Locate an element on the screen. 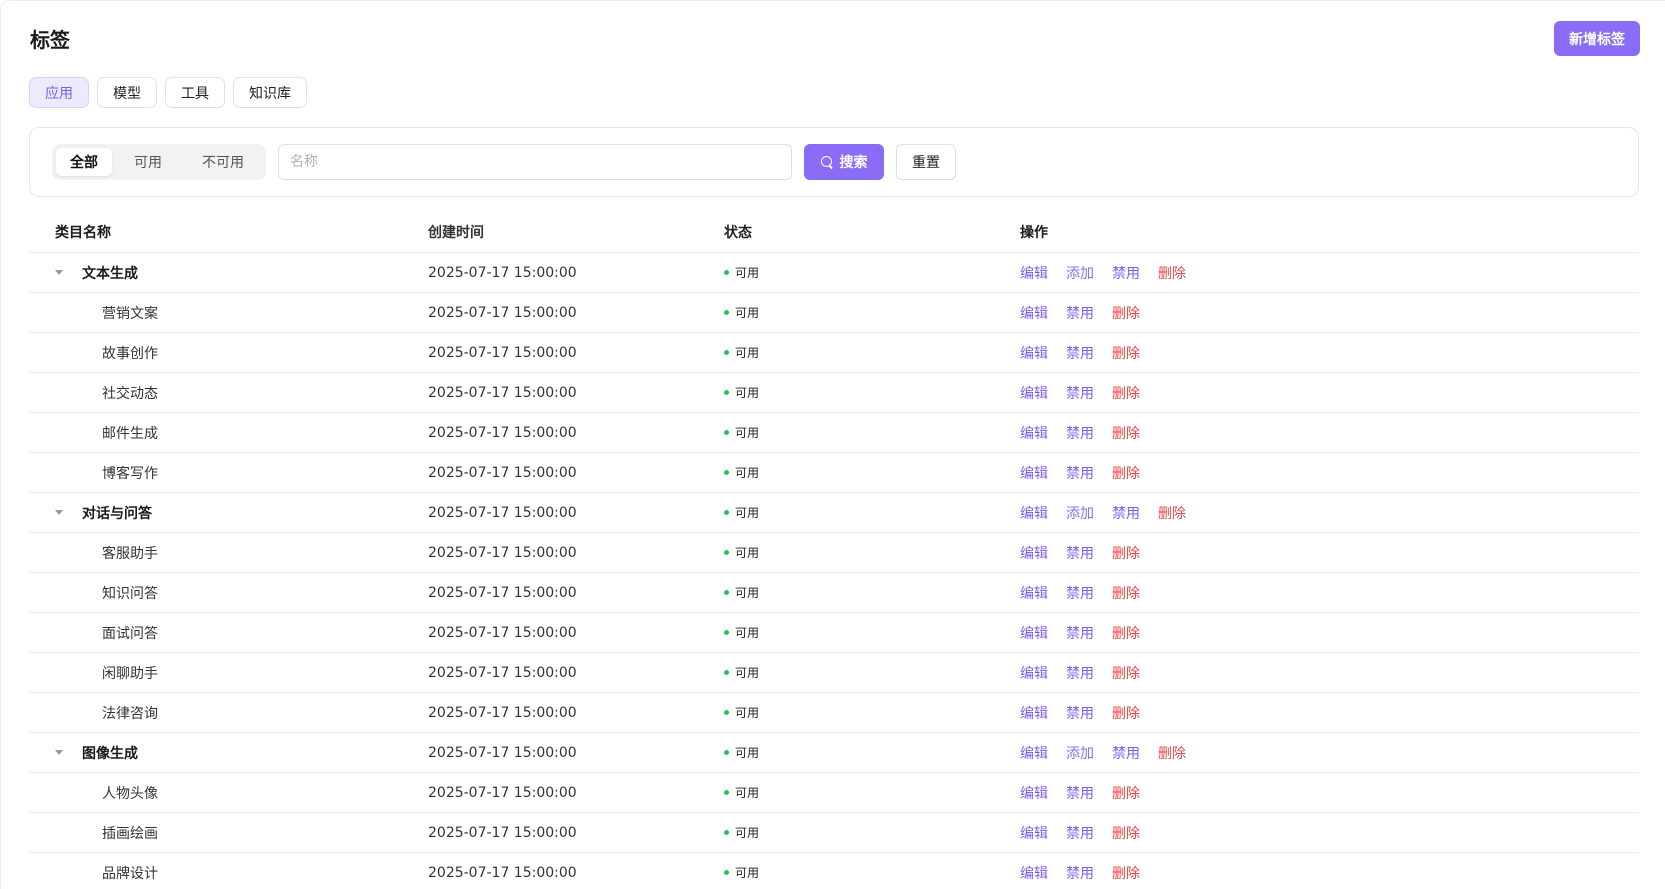 This screenshot has width=1665, height=889. add-tag-button: 新增标签 is located at coordinates (1597, 38).